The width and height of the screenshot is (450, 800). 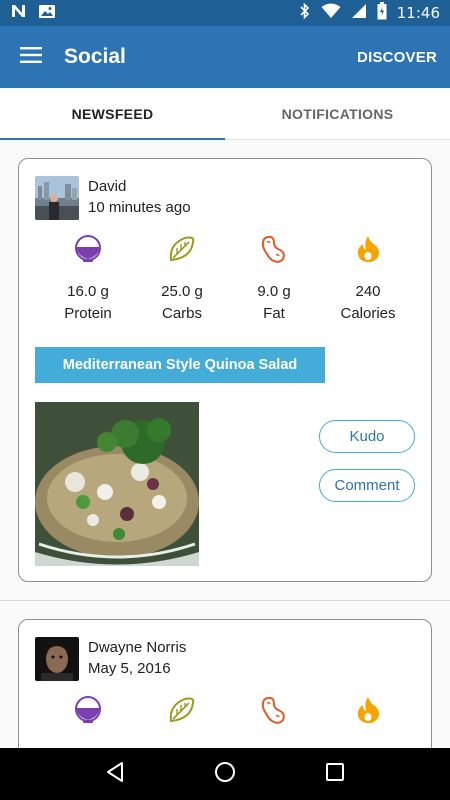 I want to click on macro-label: Fat, so click(x=274, y=313).